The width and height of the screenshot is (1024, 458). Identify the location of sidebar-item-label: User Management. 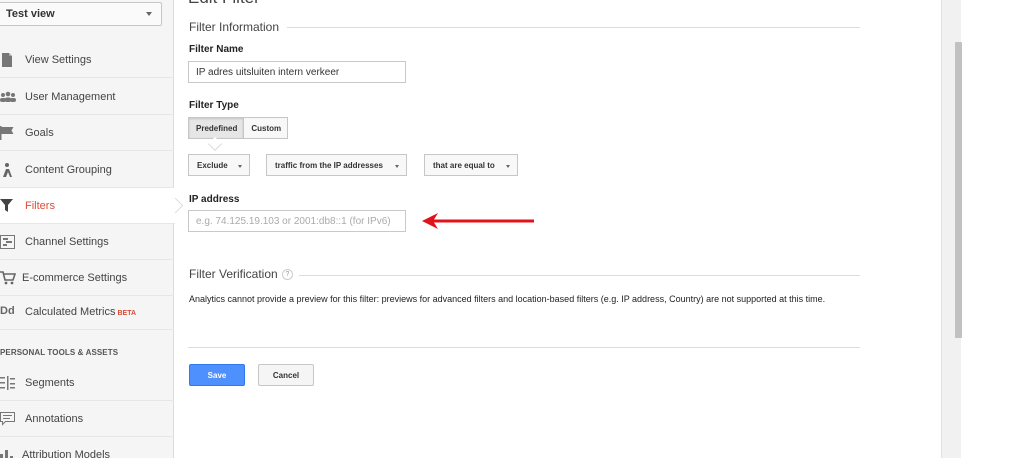
(70, 97).